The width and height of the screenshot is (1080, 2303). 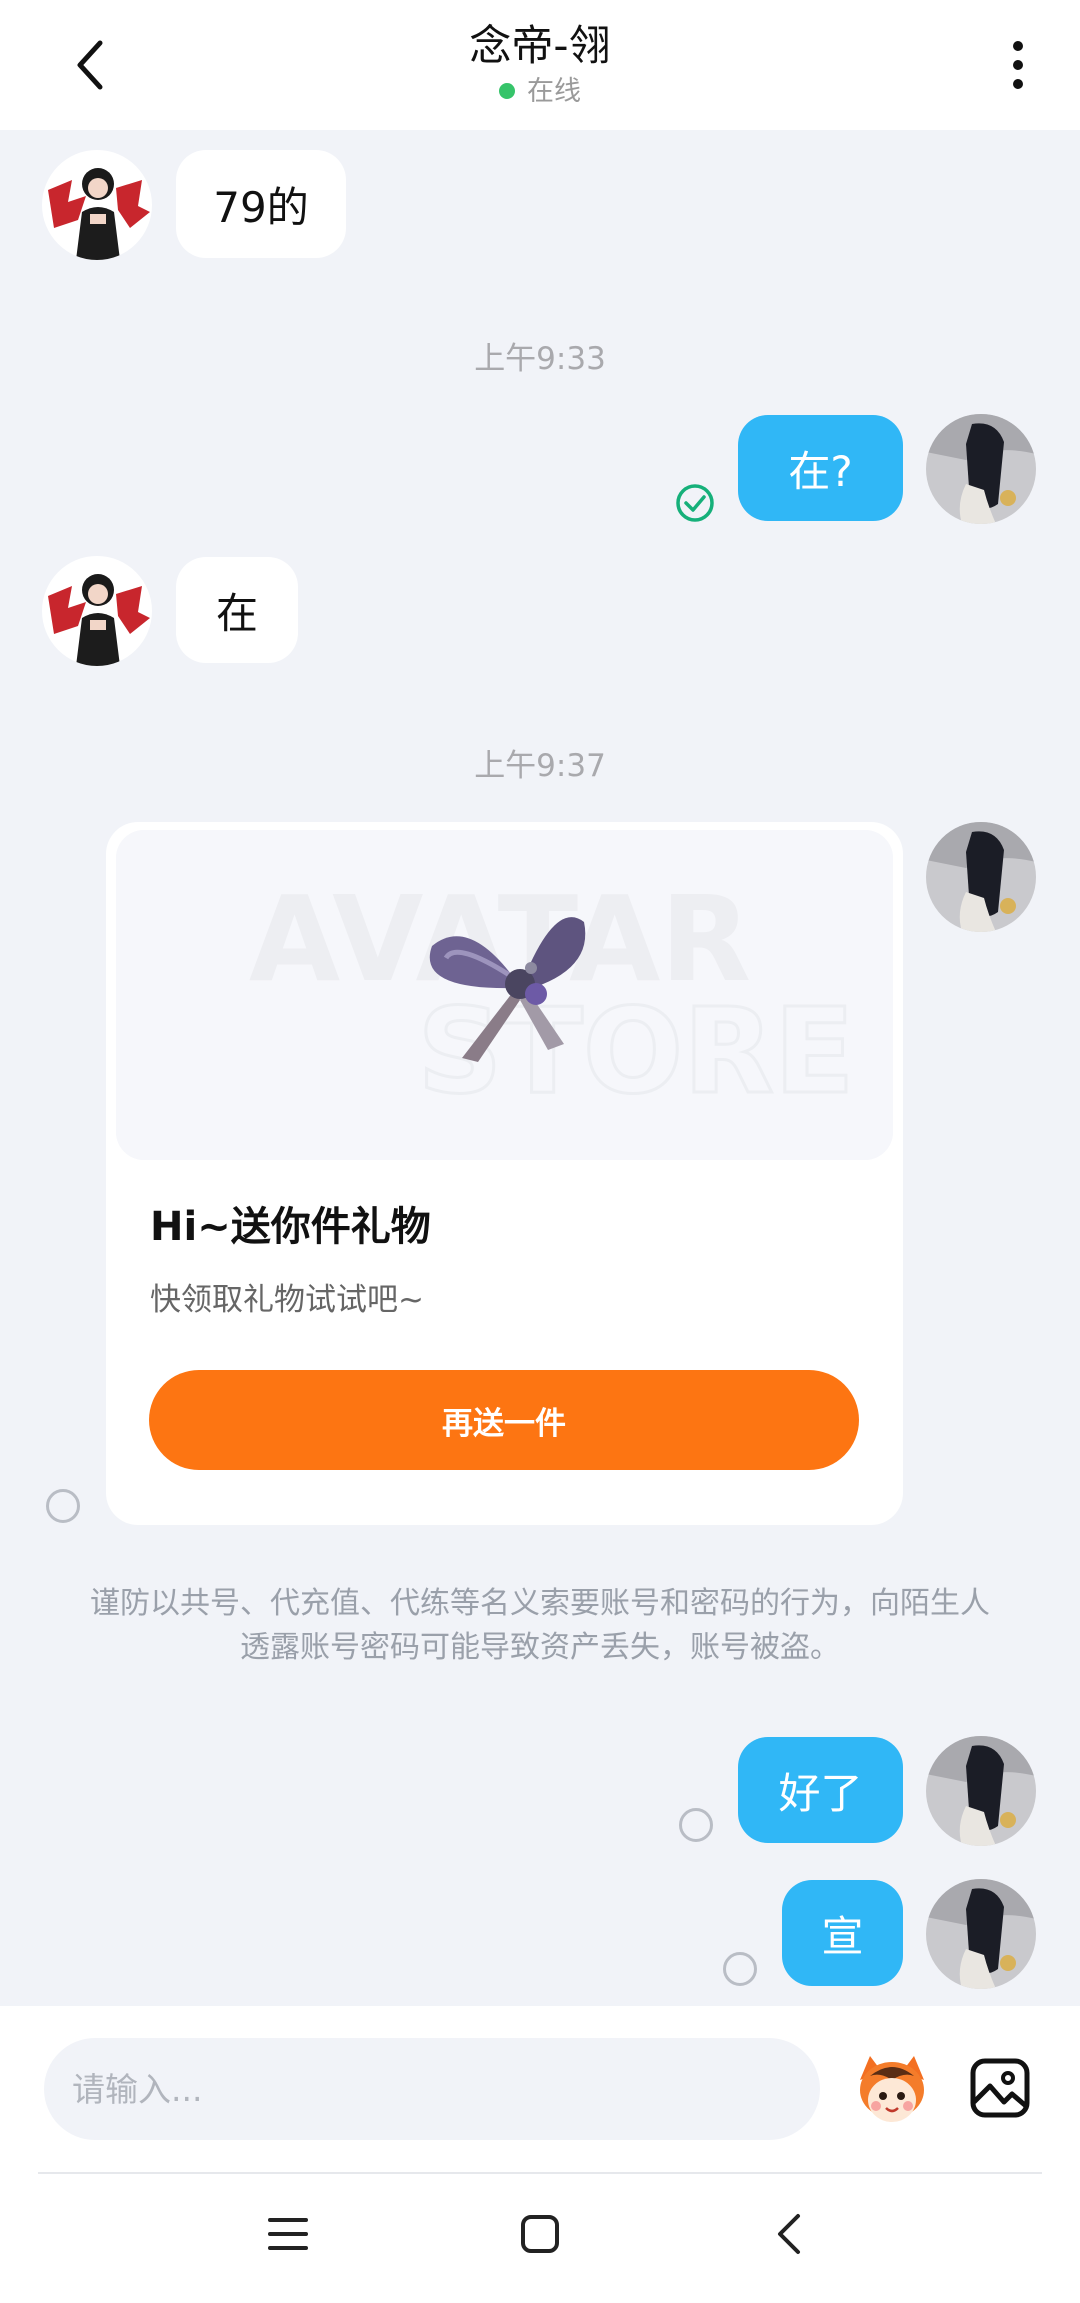 What do you see at coordinates (554, 91) in the screenshot?
I see `online-status-label: 在线` at bounding box center [554, 91].